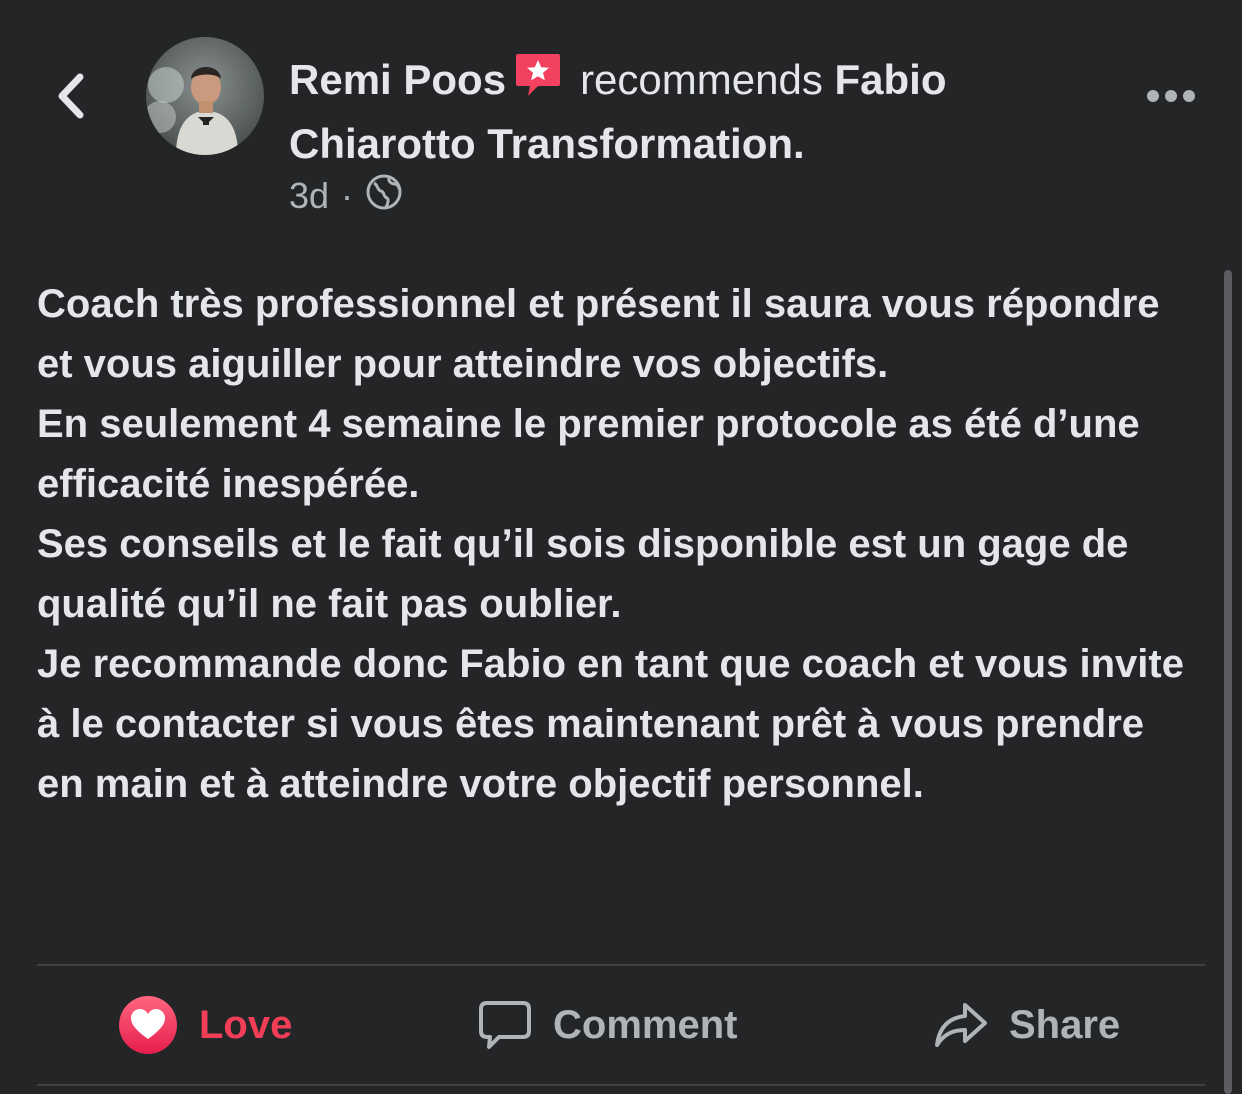 The width and height of the screenshot is (1242, 1094). I want to click on recommends-verb: recommends, so click(701, 79).